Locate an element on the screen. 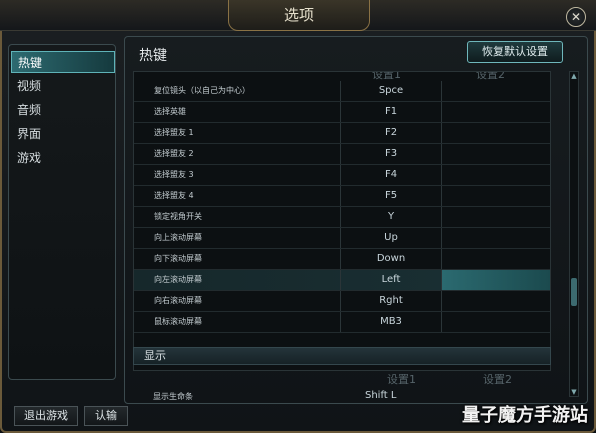 Image resolution: width=596 pixels, height=433 pixels. scroll-thumb is located at coordinates (574, 292).